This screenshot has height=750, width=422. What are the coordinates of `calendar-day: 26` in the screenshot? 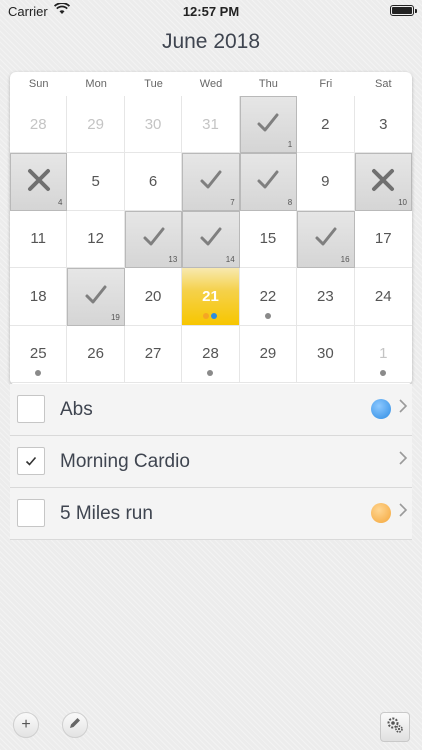 It's located at (96, 354).